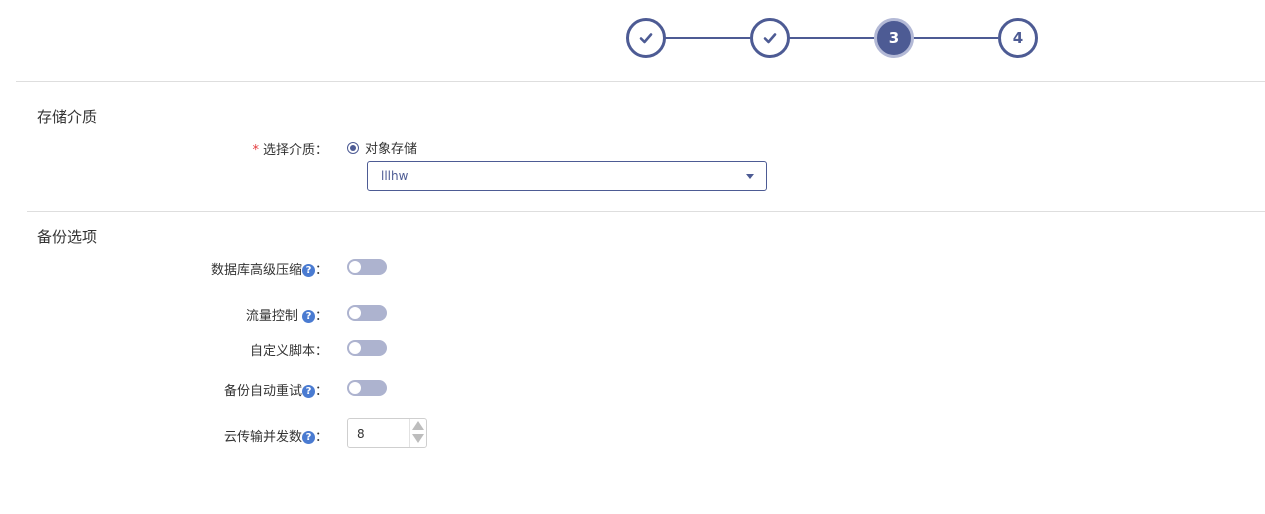 The width and height of the screenshot is (1265, 514). What do you see at coordinates (640, 81) in the screenshot?
I see `header-divider` at bounding box center [640, 81].